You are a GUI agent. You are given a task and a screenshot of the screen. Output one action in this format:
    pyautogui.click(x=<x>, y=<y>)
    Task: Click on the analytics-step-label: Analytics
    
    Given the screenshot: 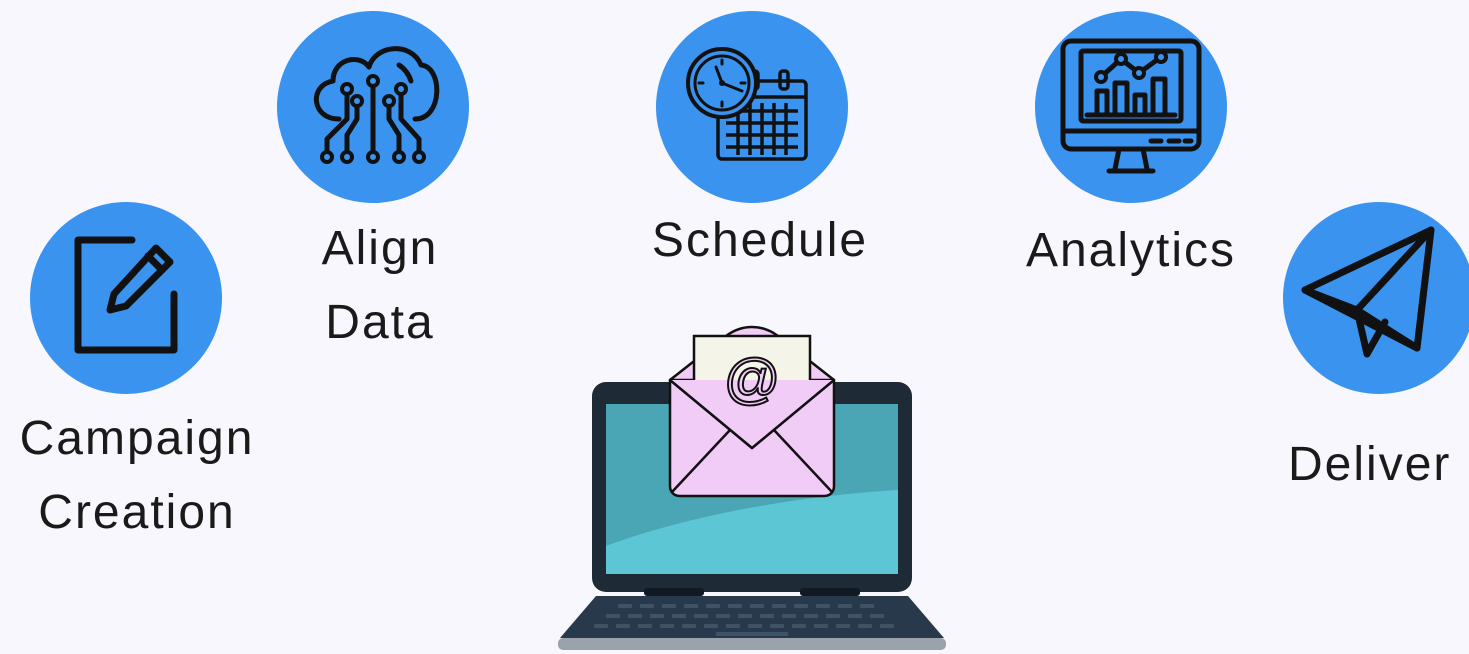 What is the action you would take?
    pyautogui.click(x=1131, y=250)
    